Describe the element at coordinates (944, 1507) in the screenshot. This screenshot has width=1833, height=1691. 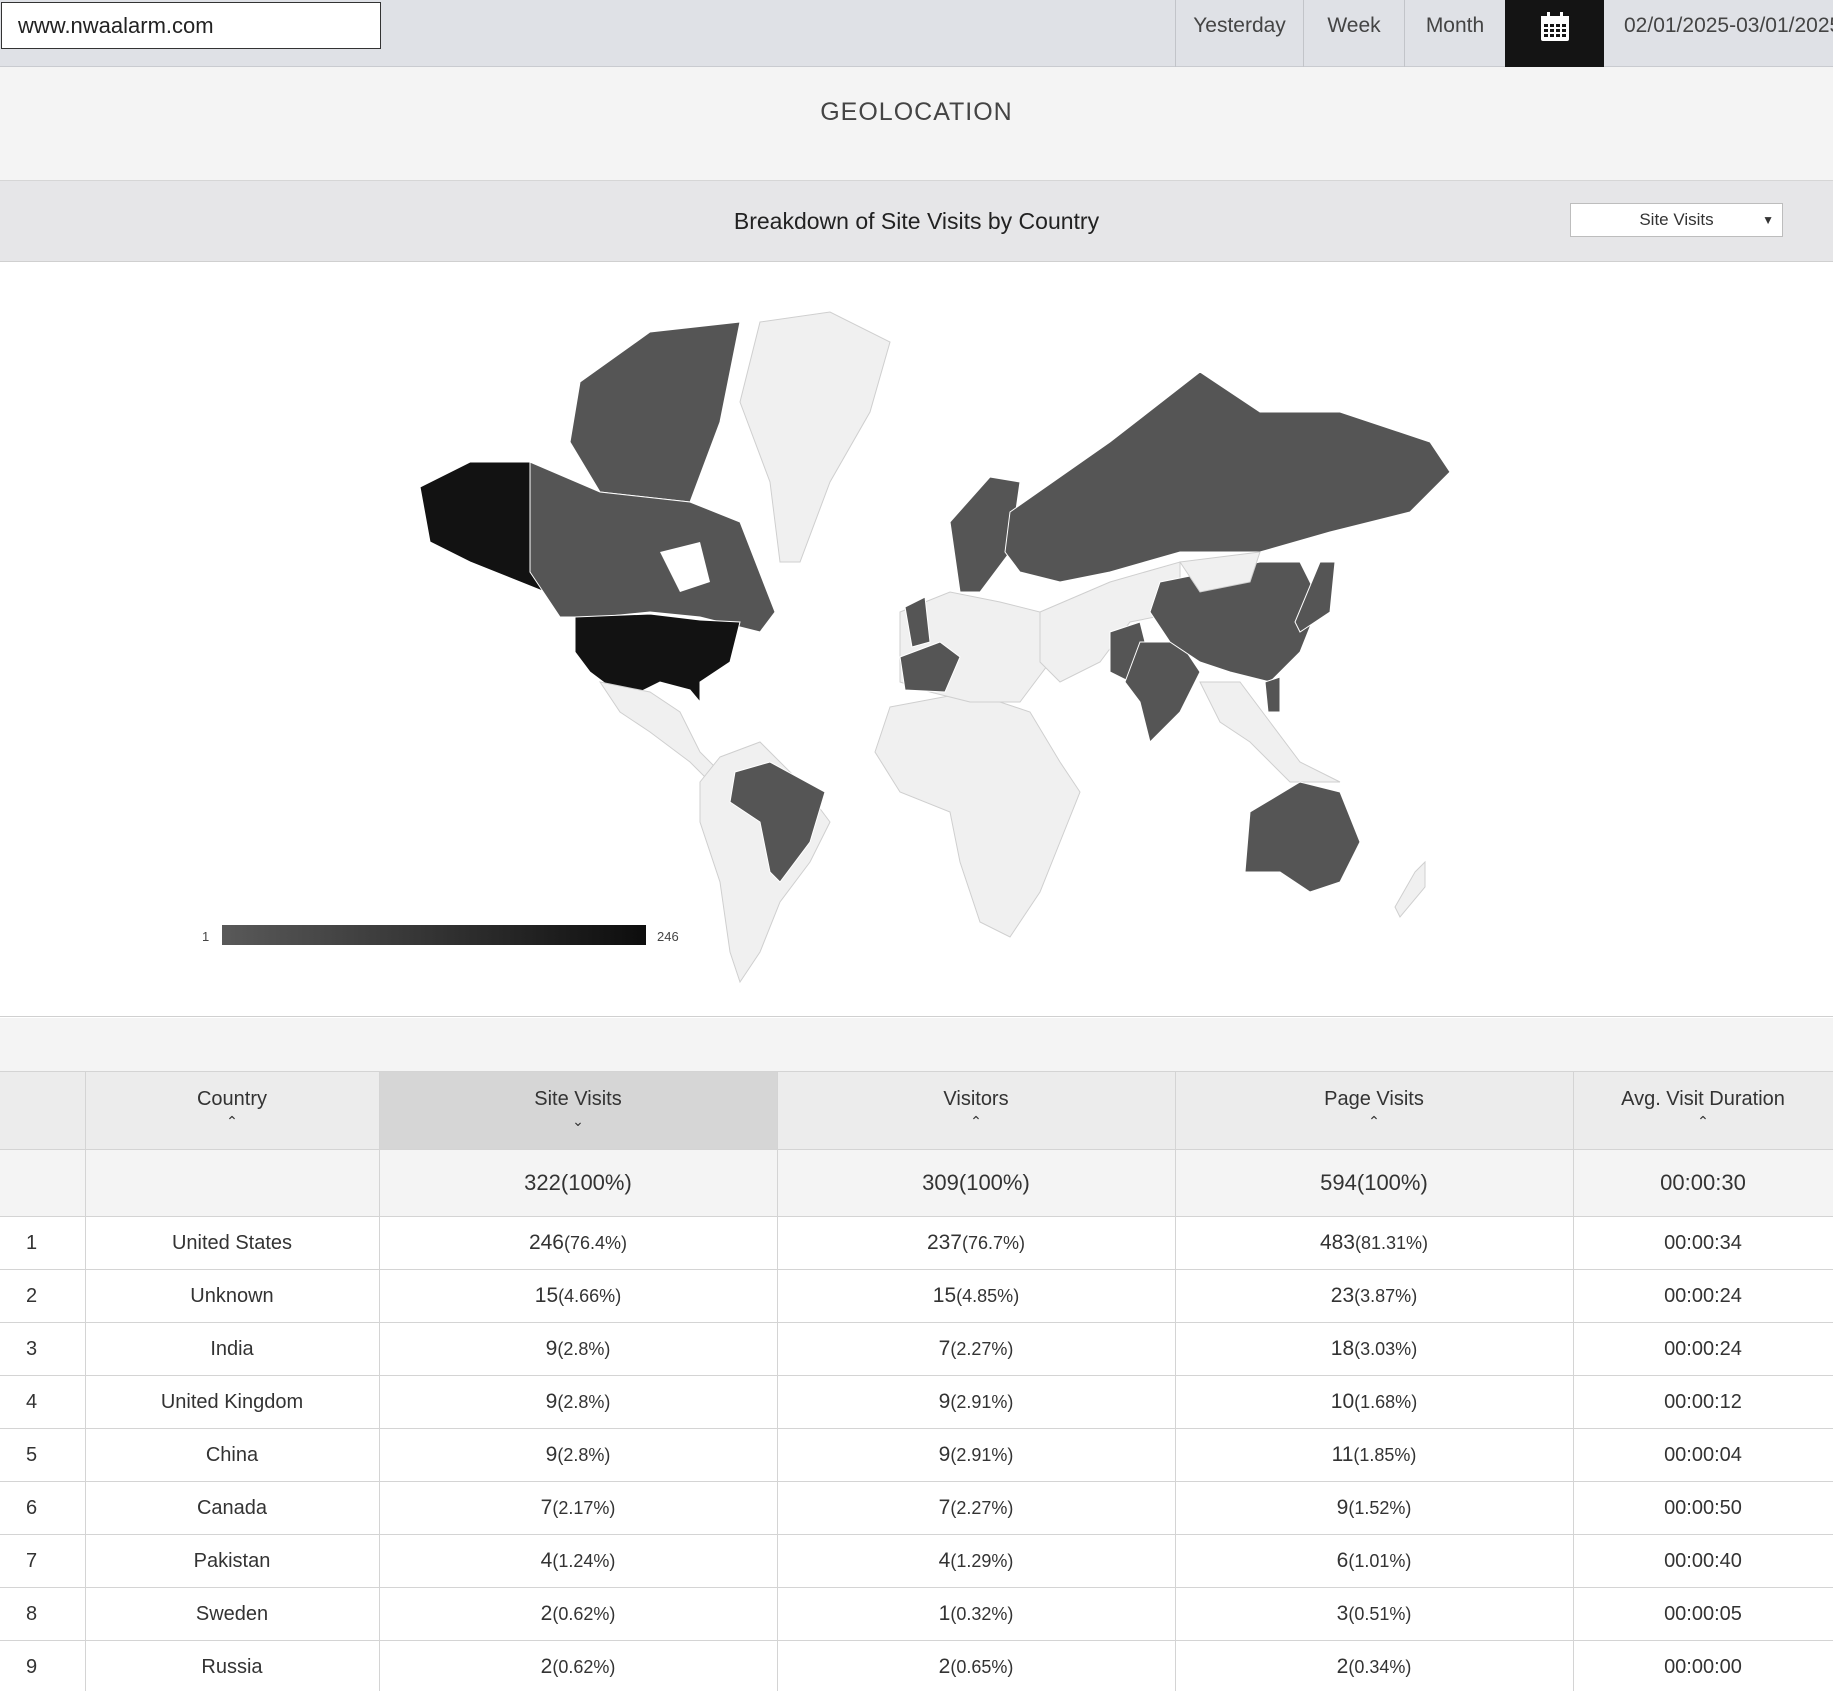
I see `row-visitors-value: 7` at that location.